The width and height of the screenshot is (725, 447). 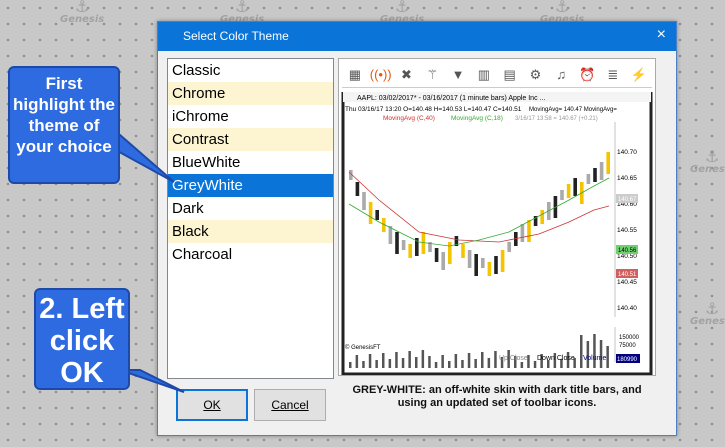 What do you see at coordinates (250, 162) in the screenshot?
I see `theme-item-bluewhite: BlueWhite` at bounding box center [250, 162].